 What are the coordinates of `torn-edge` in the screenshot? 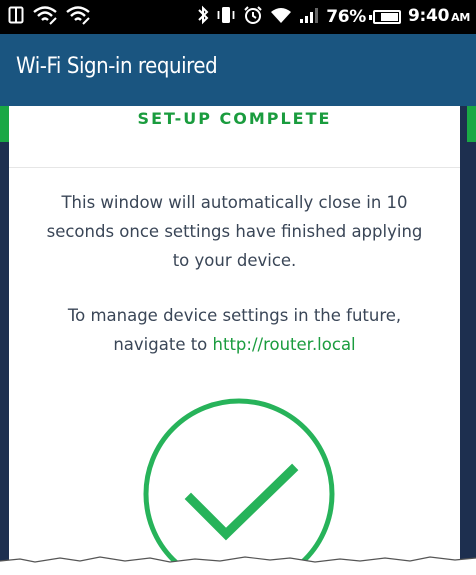 It's located at (238, 565).